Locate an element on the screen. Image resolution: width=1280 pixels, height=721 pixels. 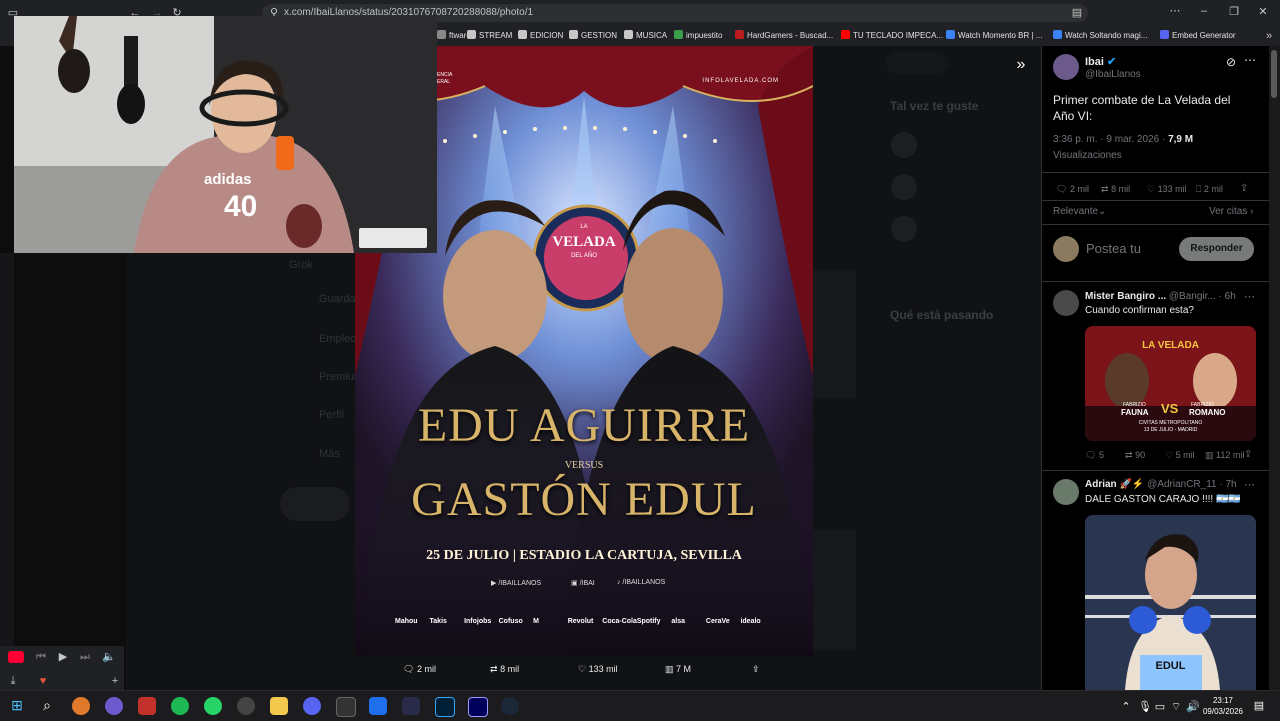
wifi-icon: ⌔ is located at coordinates (1176, 707).